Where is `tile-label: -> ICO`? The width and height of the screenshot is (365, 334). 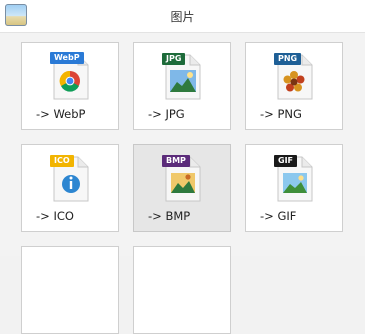 tile-label: -> ICO is located at coordinates (55, 216).